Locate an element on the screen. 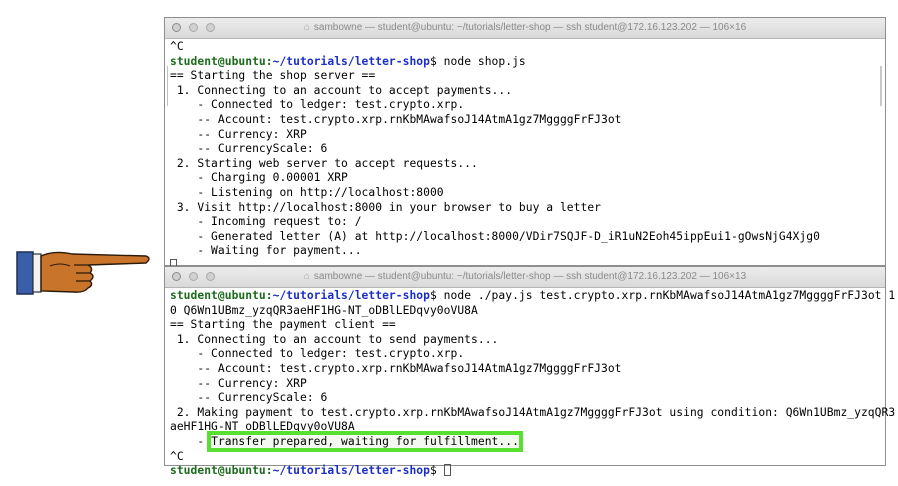 The height and width of the screenshot is (486, 898). terminal-line: - Charging 0.00001 XRP is located at coordinates (259, 178).